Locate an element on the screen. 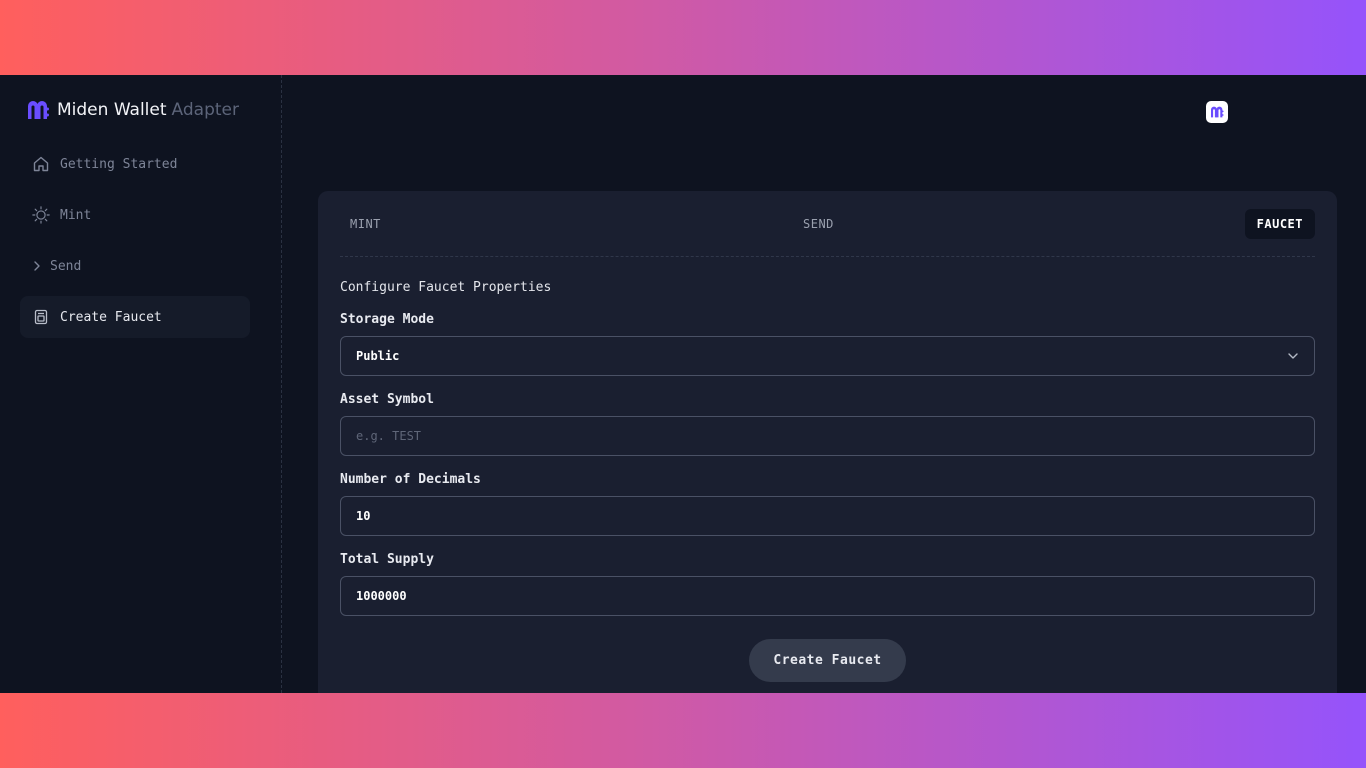 The image size is (1366, 768). asset-symbol-input is located at coordinates (827, 436).